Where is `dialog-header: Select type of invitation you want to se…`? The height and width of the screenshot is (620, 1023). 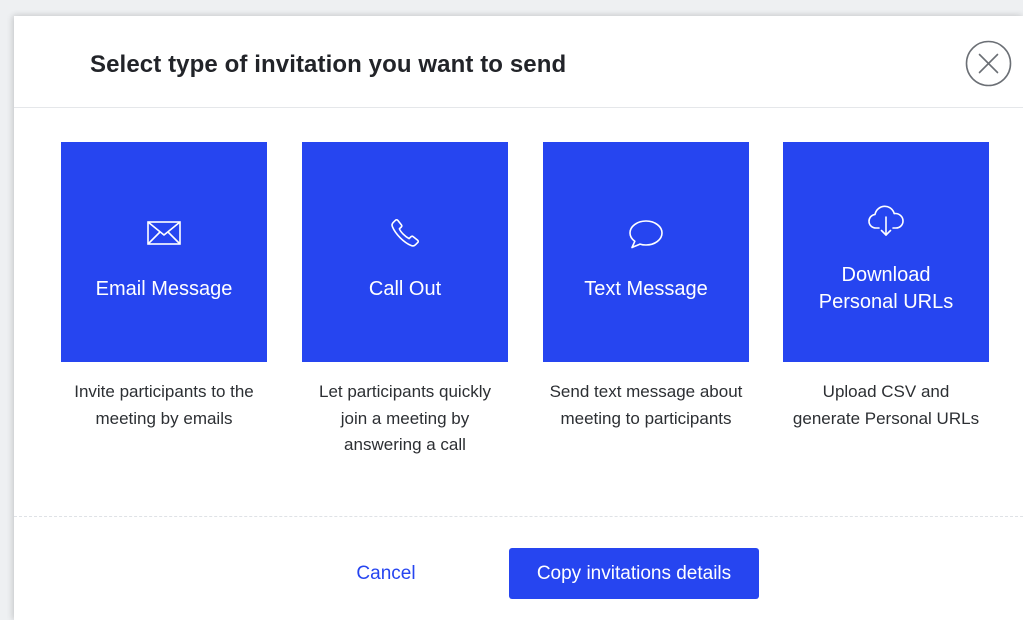 dialog-header: Select type of invitation you want to se… is located at coordinates (518, 62).